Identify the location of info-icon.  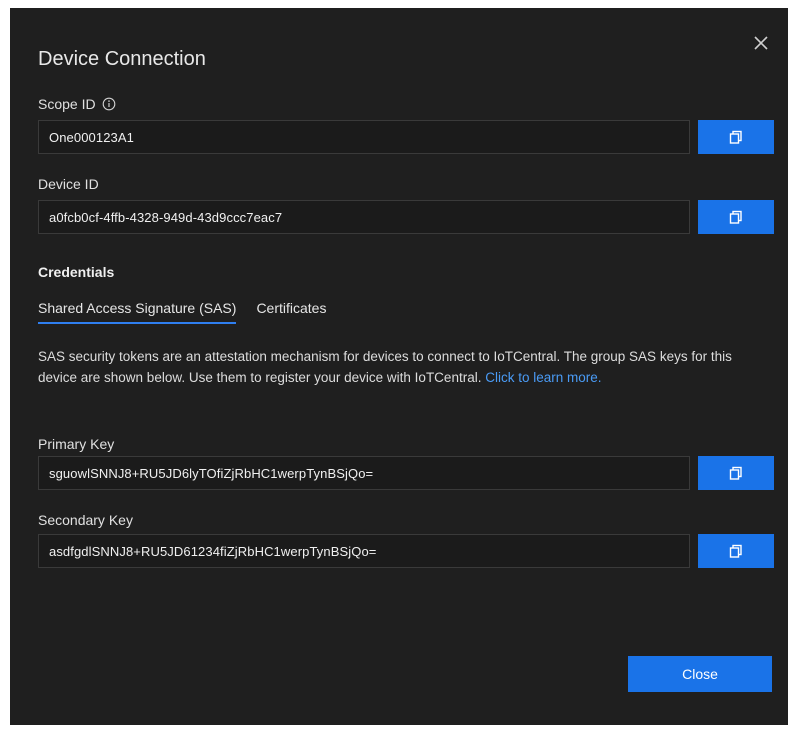
(109, 104).